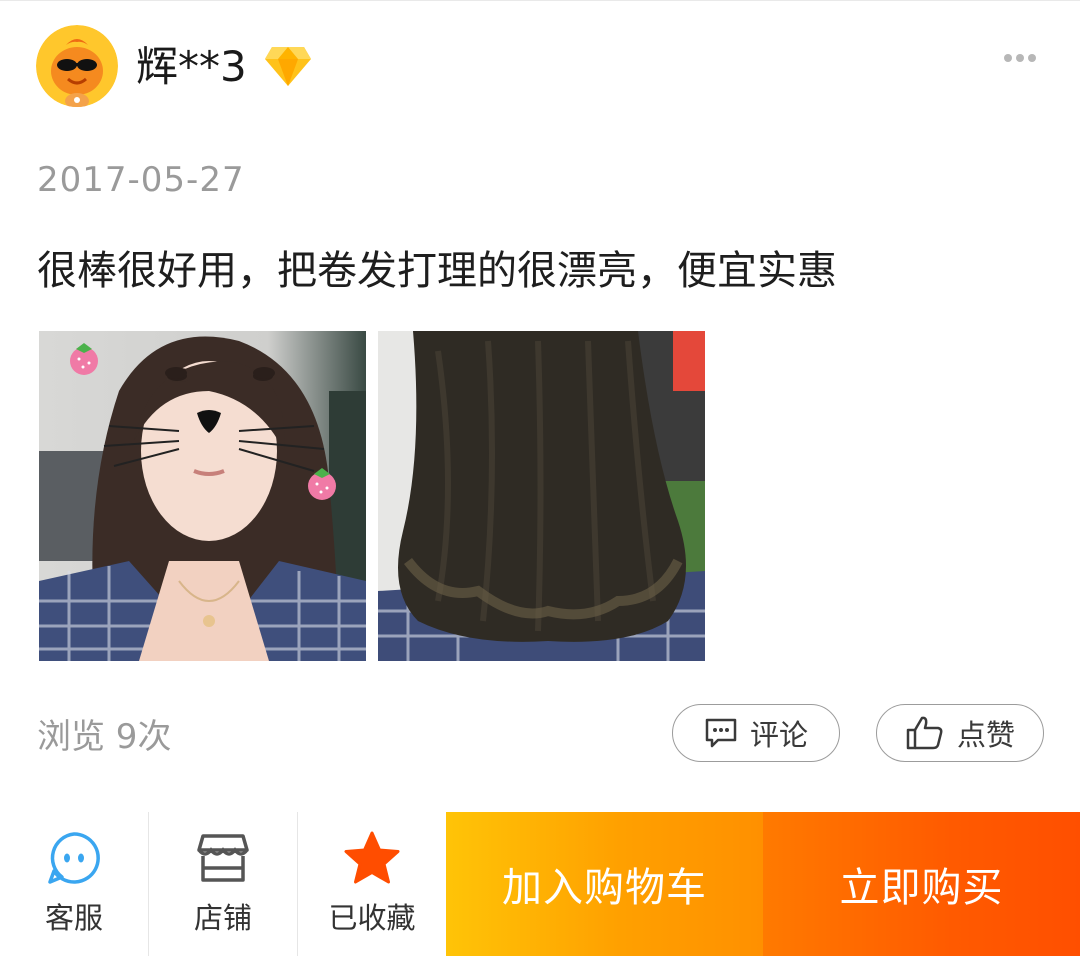 Image resolution: width=1080 pixels, height=956 pixels. What do you see at coordinates (540, 0) in the screenshot?
I see `top-divider` at bounding box center [540, 0].